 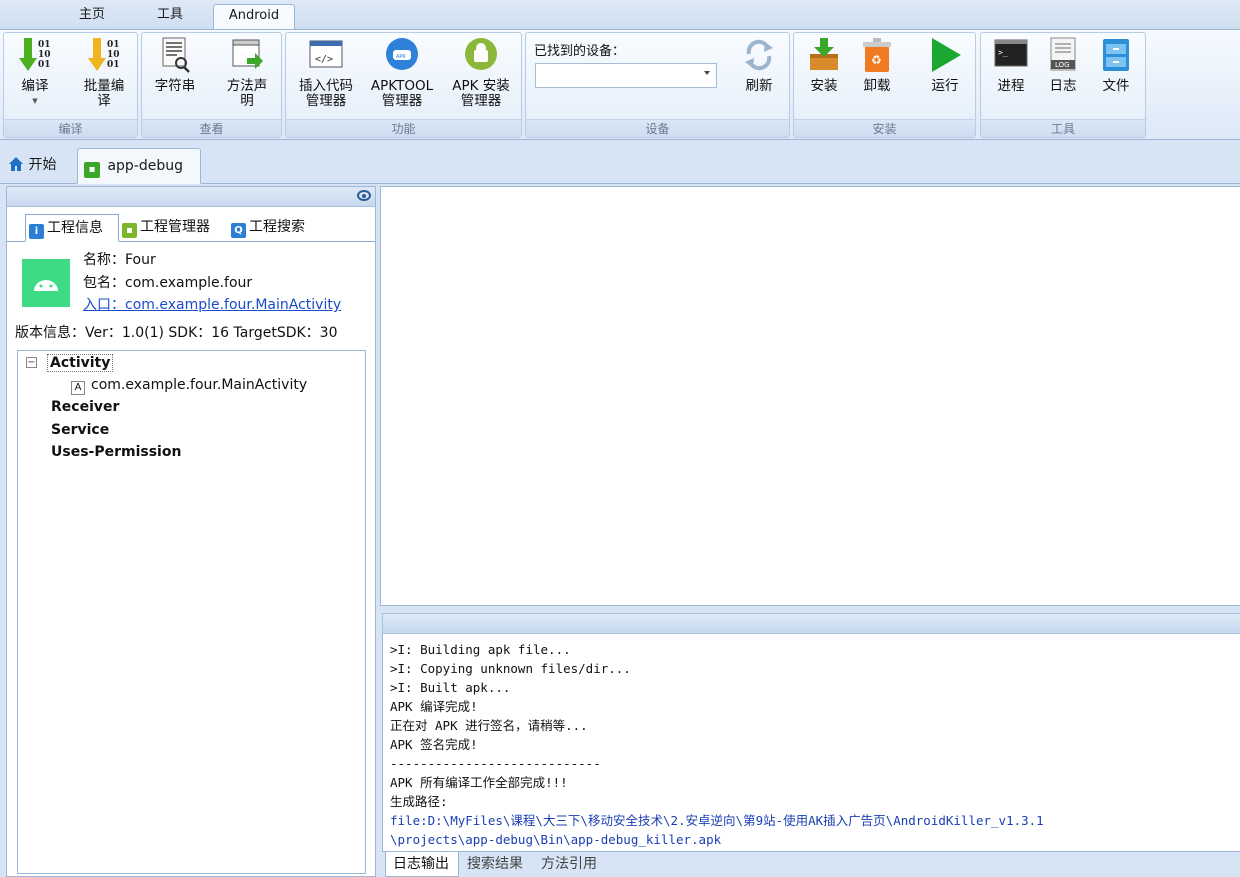 What do you see at coordinates (1116, 55) in the screenshot?
I see `file-cabinet-icon` at bounding box center [1116, 55].